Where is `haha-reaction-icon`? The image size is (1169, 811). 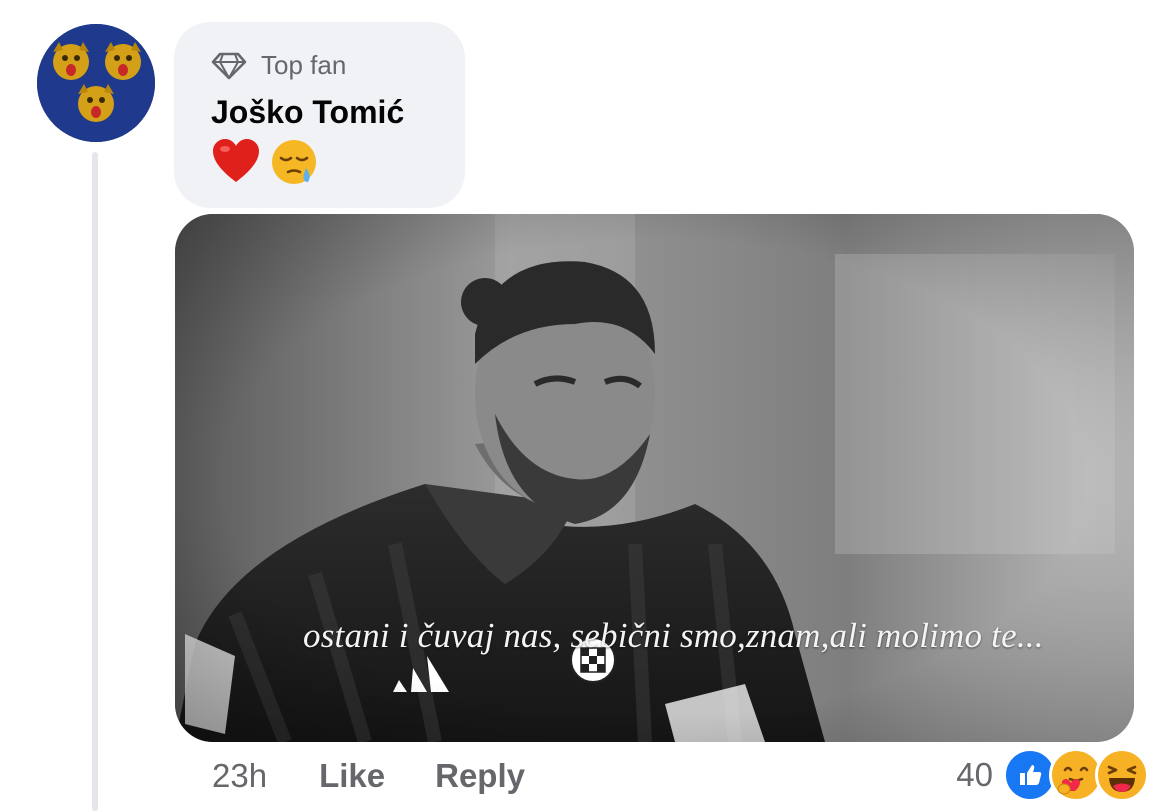 haha-reaction-icon is located at coordinates (1122, 775).